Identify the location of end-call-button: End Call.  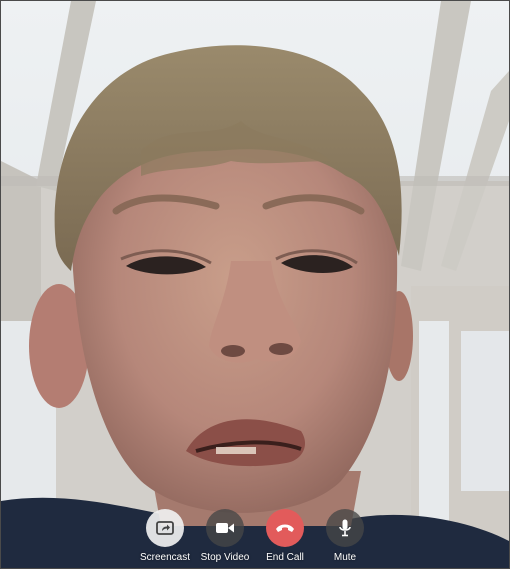
(285, 538).